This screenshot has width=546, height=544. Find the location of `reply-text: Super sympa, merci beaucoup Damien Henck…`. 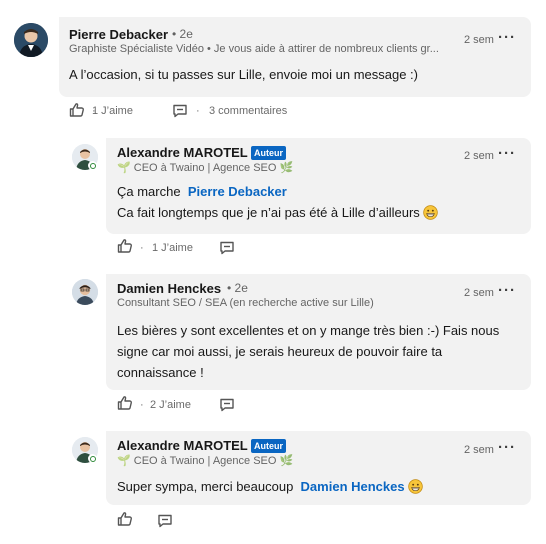

reply-text: Super sympa, merci beaucoup Damien Henck… is located at coordinates (317, 486).